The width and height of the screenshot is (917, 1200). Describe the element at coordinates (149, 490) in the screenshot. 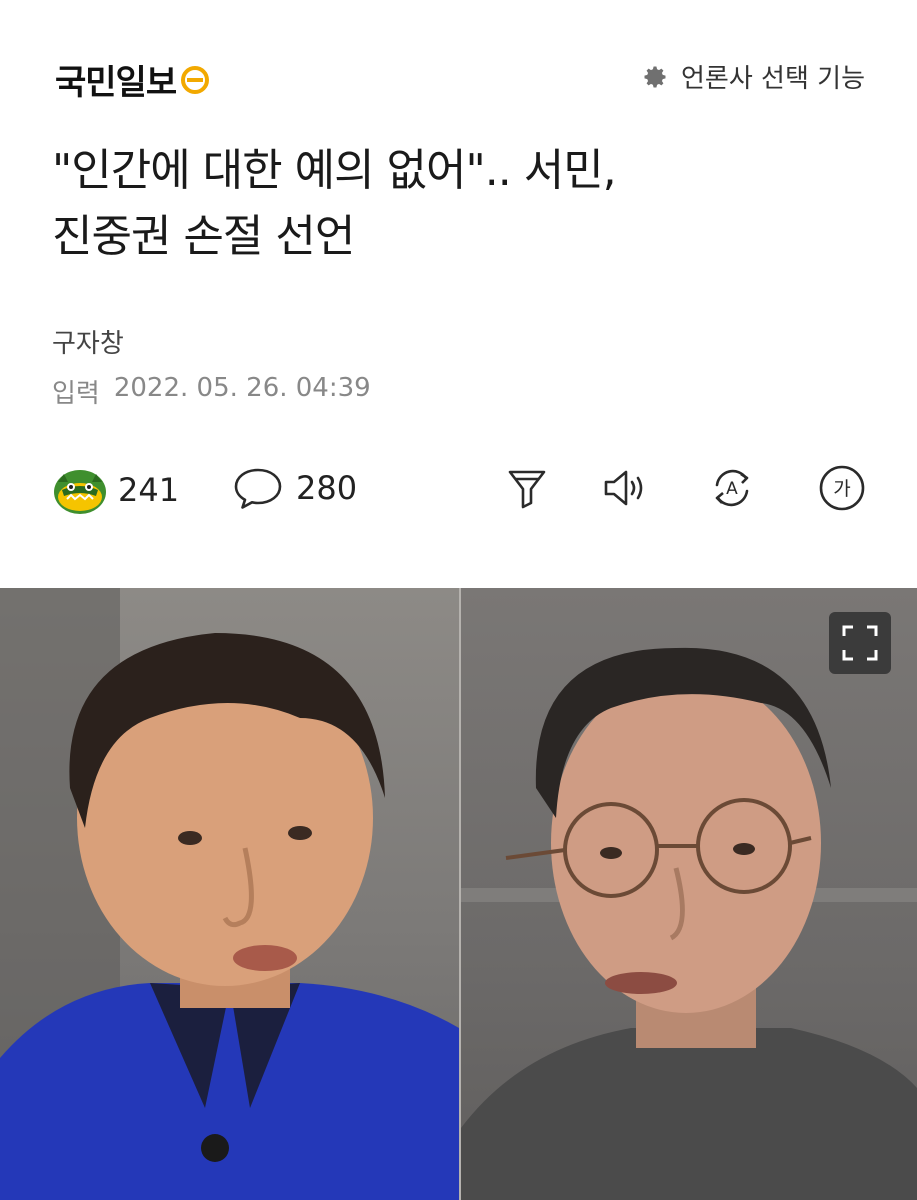

I see `reaction-count: 241` at that location.